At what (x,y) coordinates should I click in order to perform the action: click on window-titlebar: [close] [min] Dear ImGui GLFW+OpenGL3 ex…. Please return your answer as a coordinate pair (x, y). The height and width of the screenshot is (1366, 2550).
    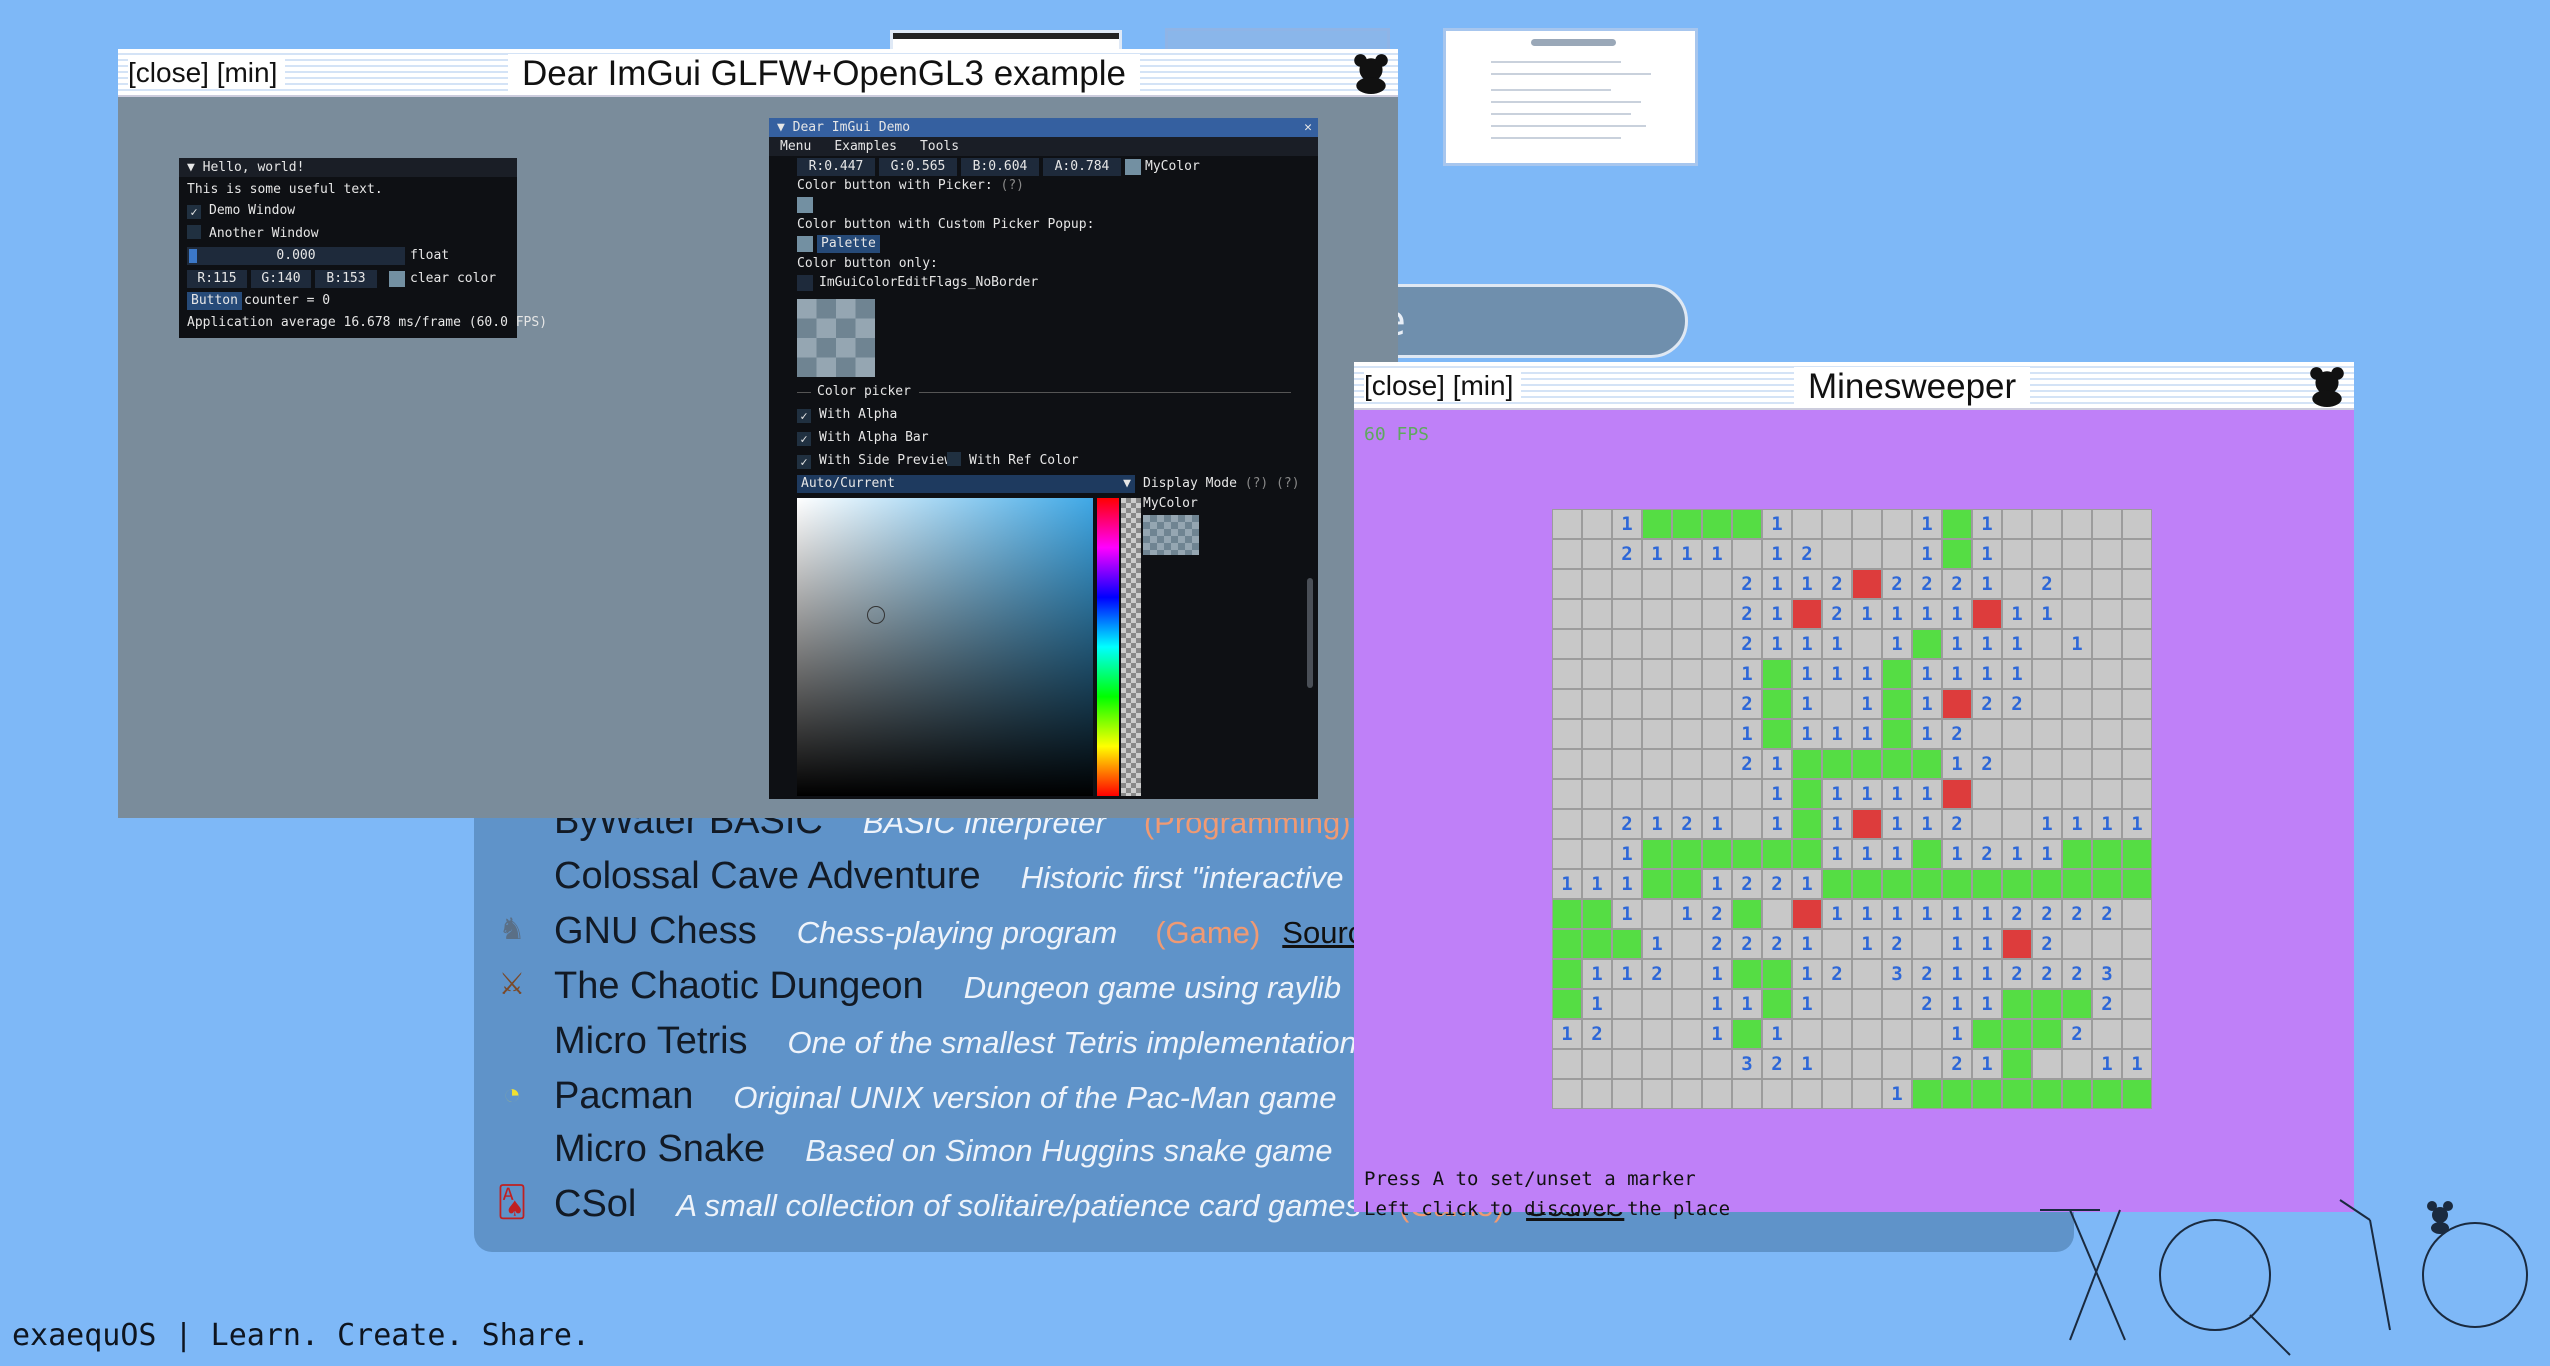
    Looking at the image, I should click on (758, 73).